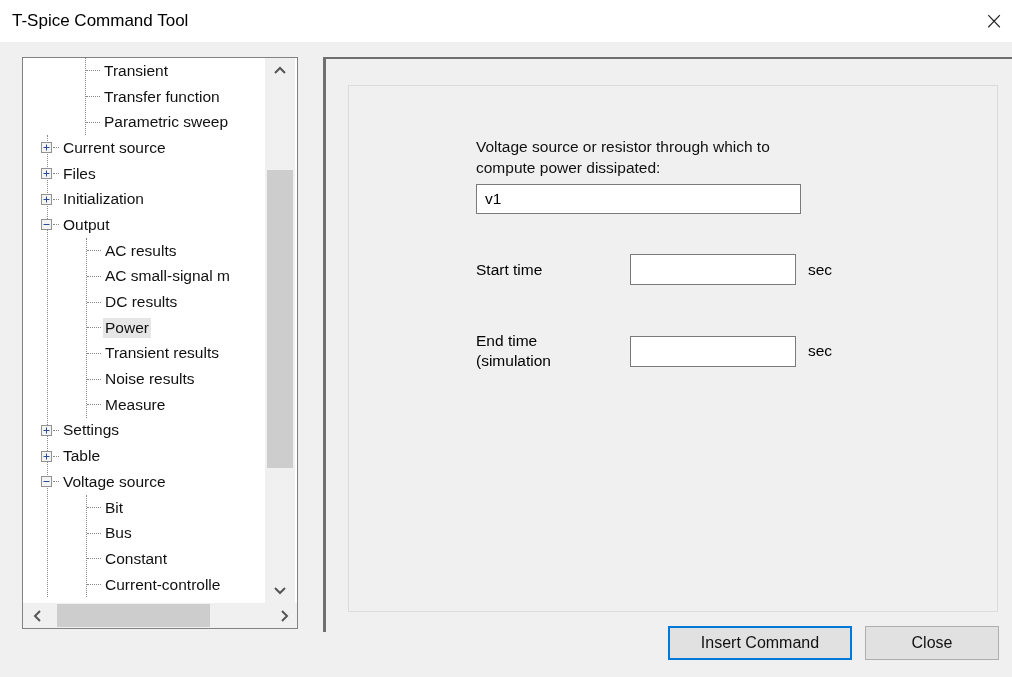 This screenshot has height=677, width=1012. What do you see at coordinates (150, 379) in the screenshot?
I see `tree-item: Noise results` at bounding box center [150, 379].